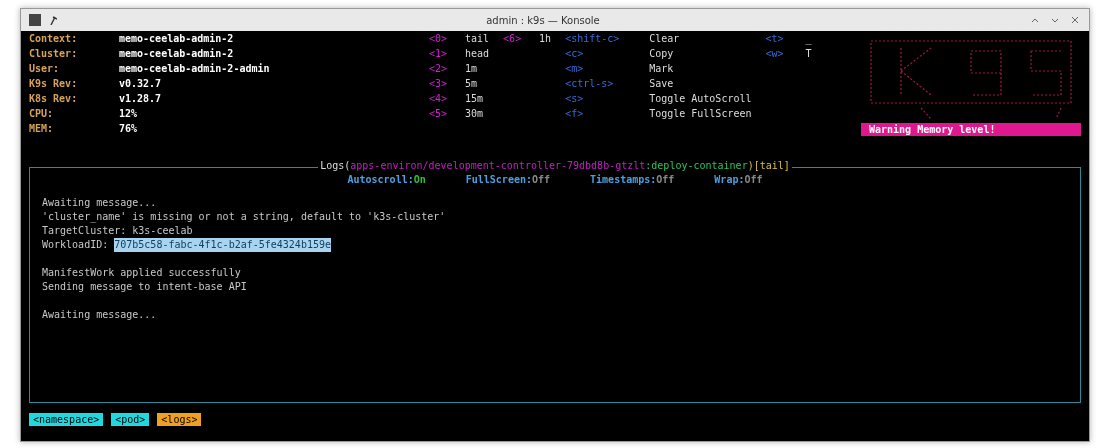 The width and height of the screenshot is (1102, 448). What do you see at coordinates (141, 99) in the screenshot?
I see `info-value: v1.28.7` at bounding box center [141, 99].